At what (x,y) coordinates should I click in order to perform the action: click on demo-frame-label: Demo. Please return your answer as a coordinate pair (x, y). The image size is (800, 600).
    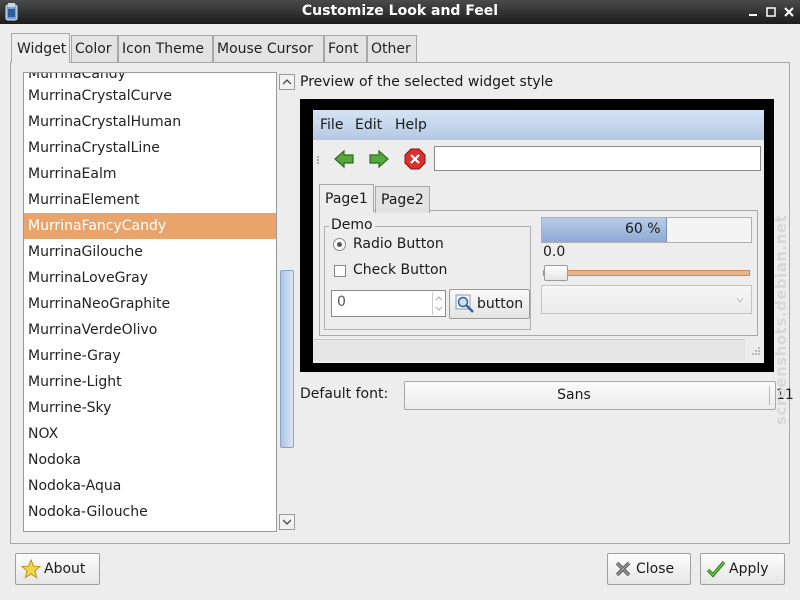
    Looking at the image, I should click on (352, 225).